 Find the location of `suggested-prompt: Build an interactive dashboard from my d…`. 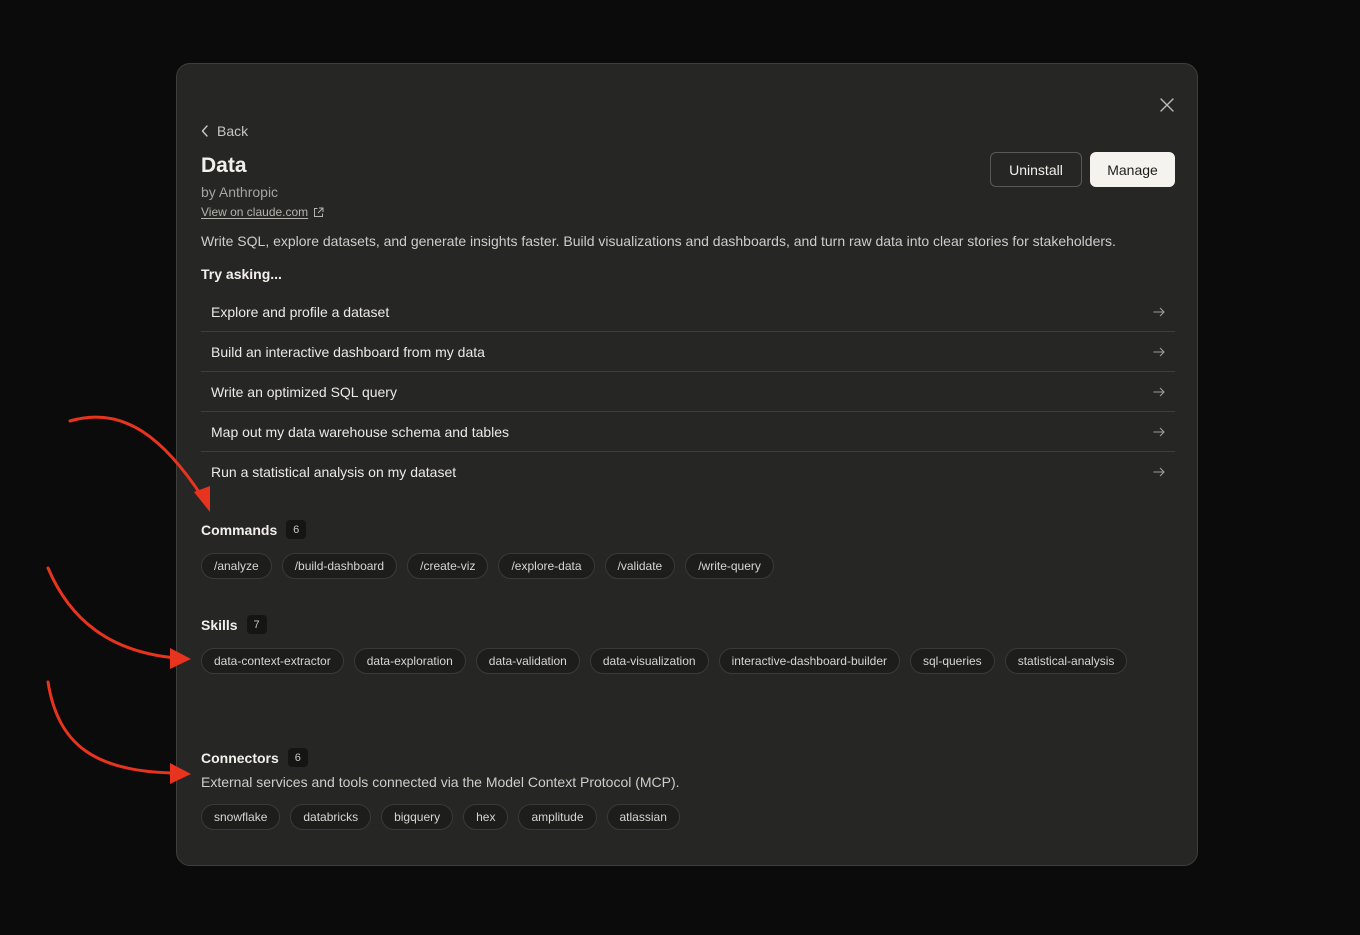

suggested-prompt: Build an interactive dashboard from my d… is located at coordinates (688, 352).